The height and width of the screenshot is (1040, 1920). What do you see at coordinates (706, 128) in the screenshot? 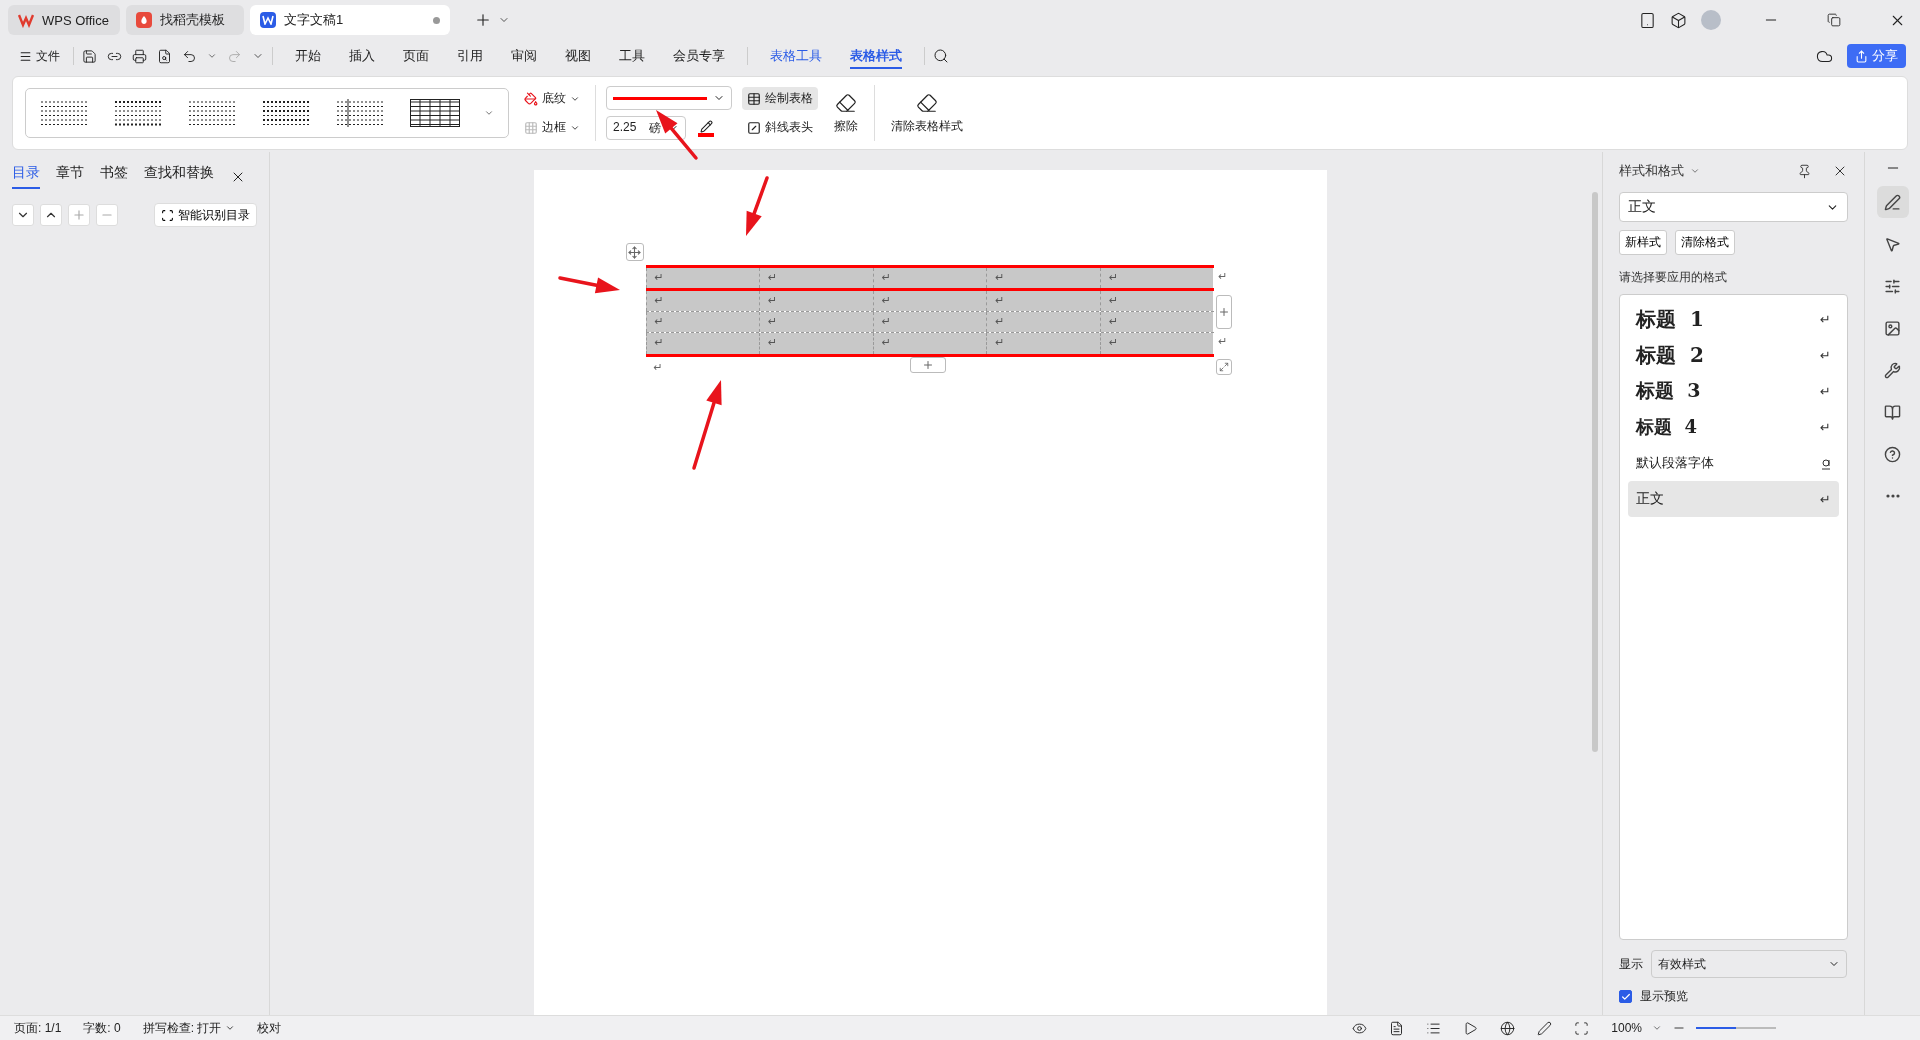
I see `pen-color-icon` at bounding box center [706, 128].